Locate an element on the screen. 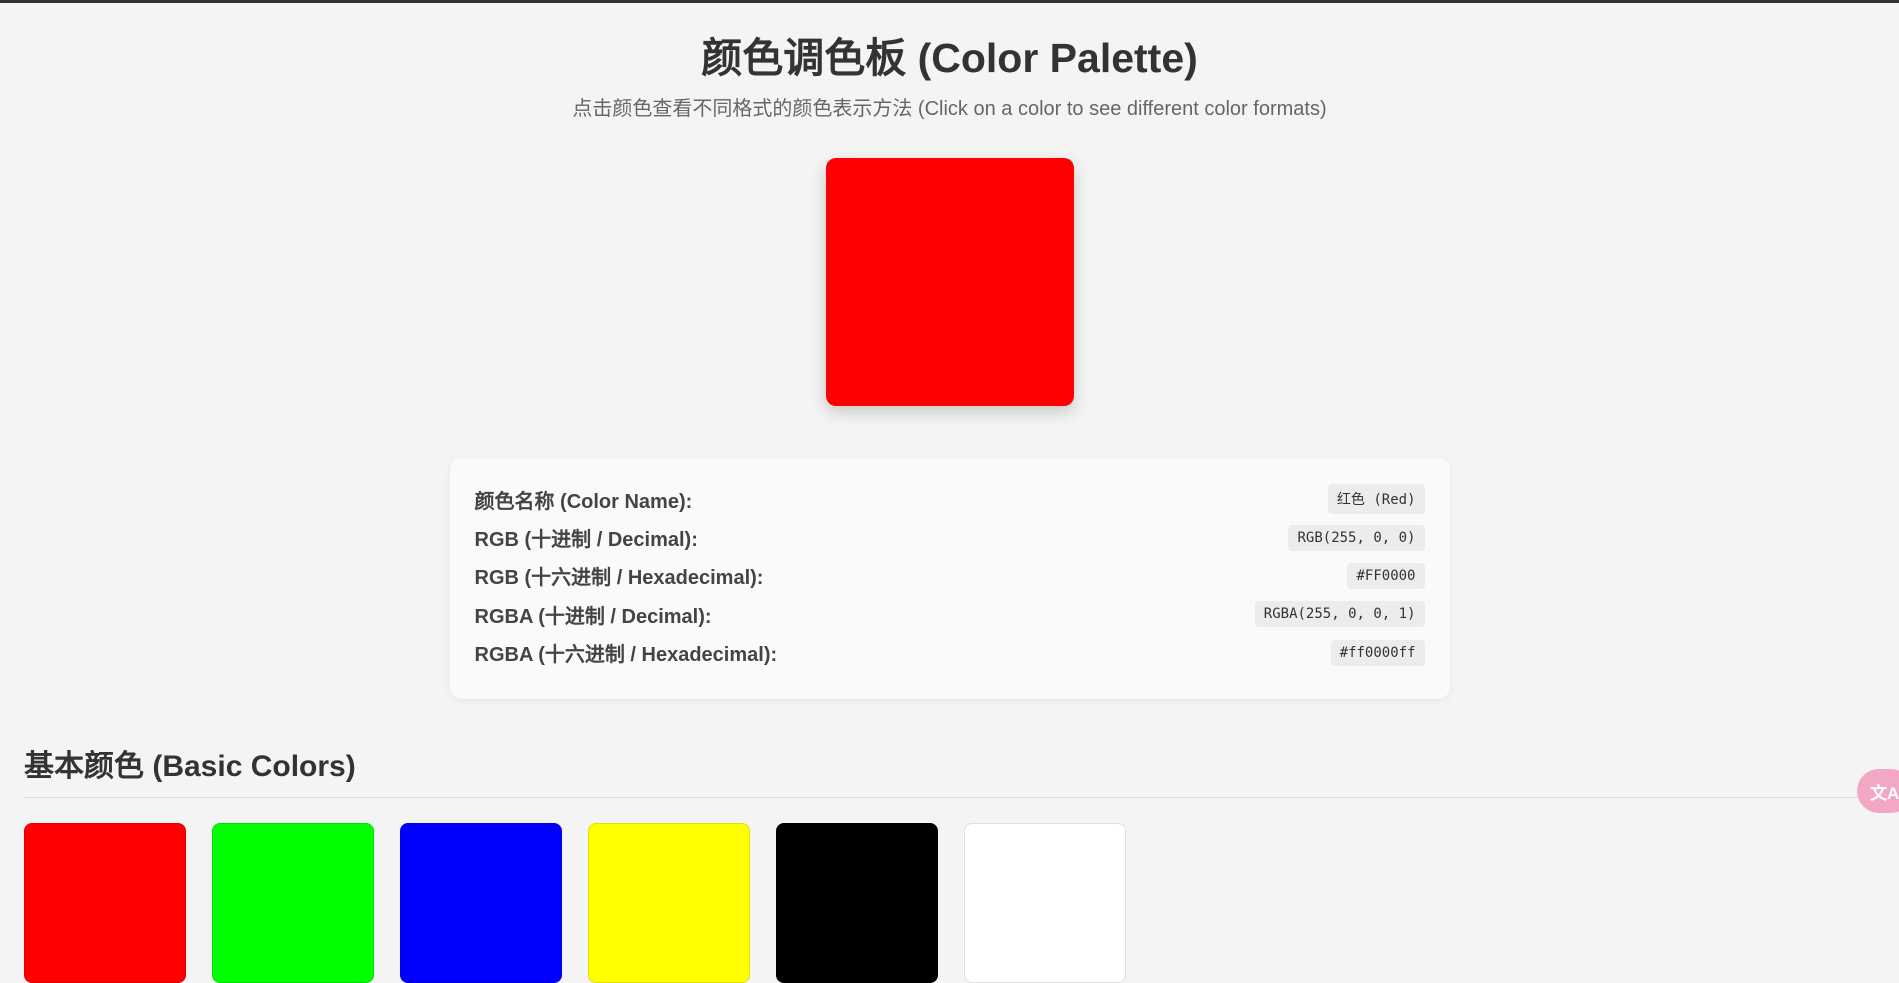  translate-button: 文A is located at coordinates (1878, 791).